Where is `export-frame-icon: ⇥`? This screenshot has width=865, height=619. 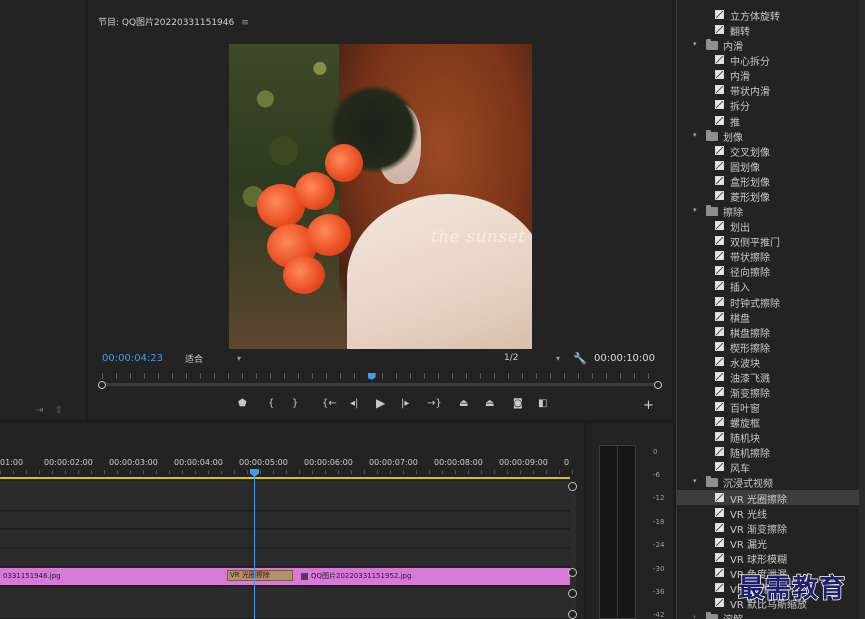 export-frame-icon: ⇥ is located at coordinates (39, 410).